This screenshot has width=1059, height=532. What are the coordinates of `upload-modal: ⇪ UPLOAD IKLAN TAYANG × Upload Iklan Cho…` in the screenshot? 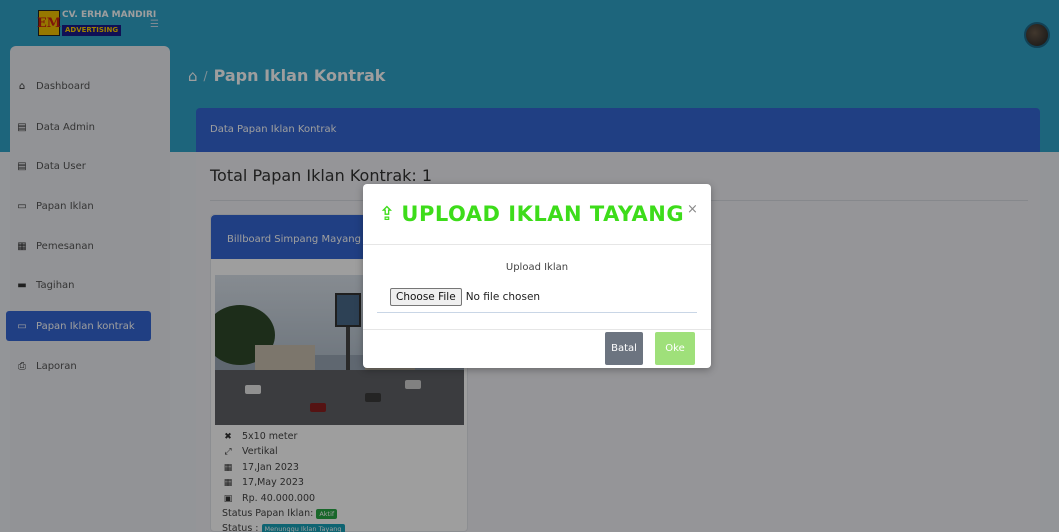 It's located at (537, 276).